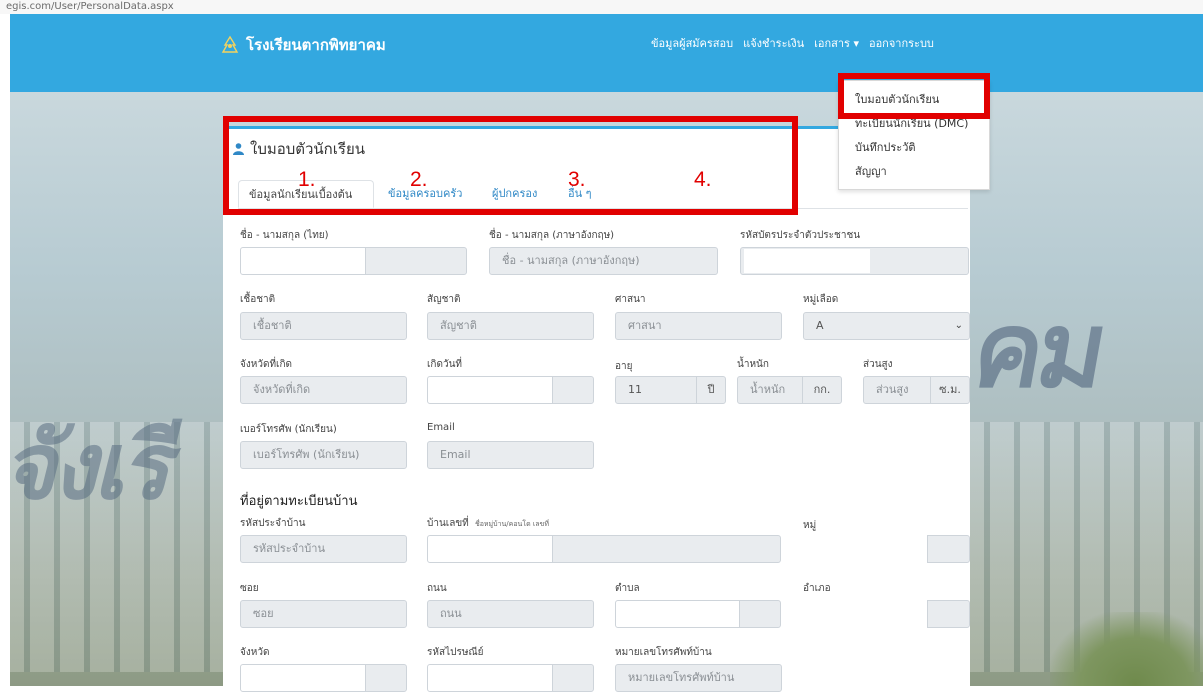  Describe the element at coordinates (753, 364) in the screenshot. I see `weight-label: น้ำหนัก` at that location.